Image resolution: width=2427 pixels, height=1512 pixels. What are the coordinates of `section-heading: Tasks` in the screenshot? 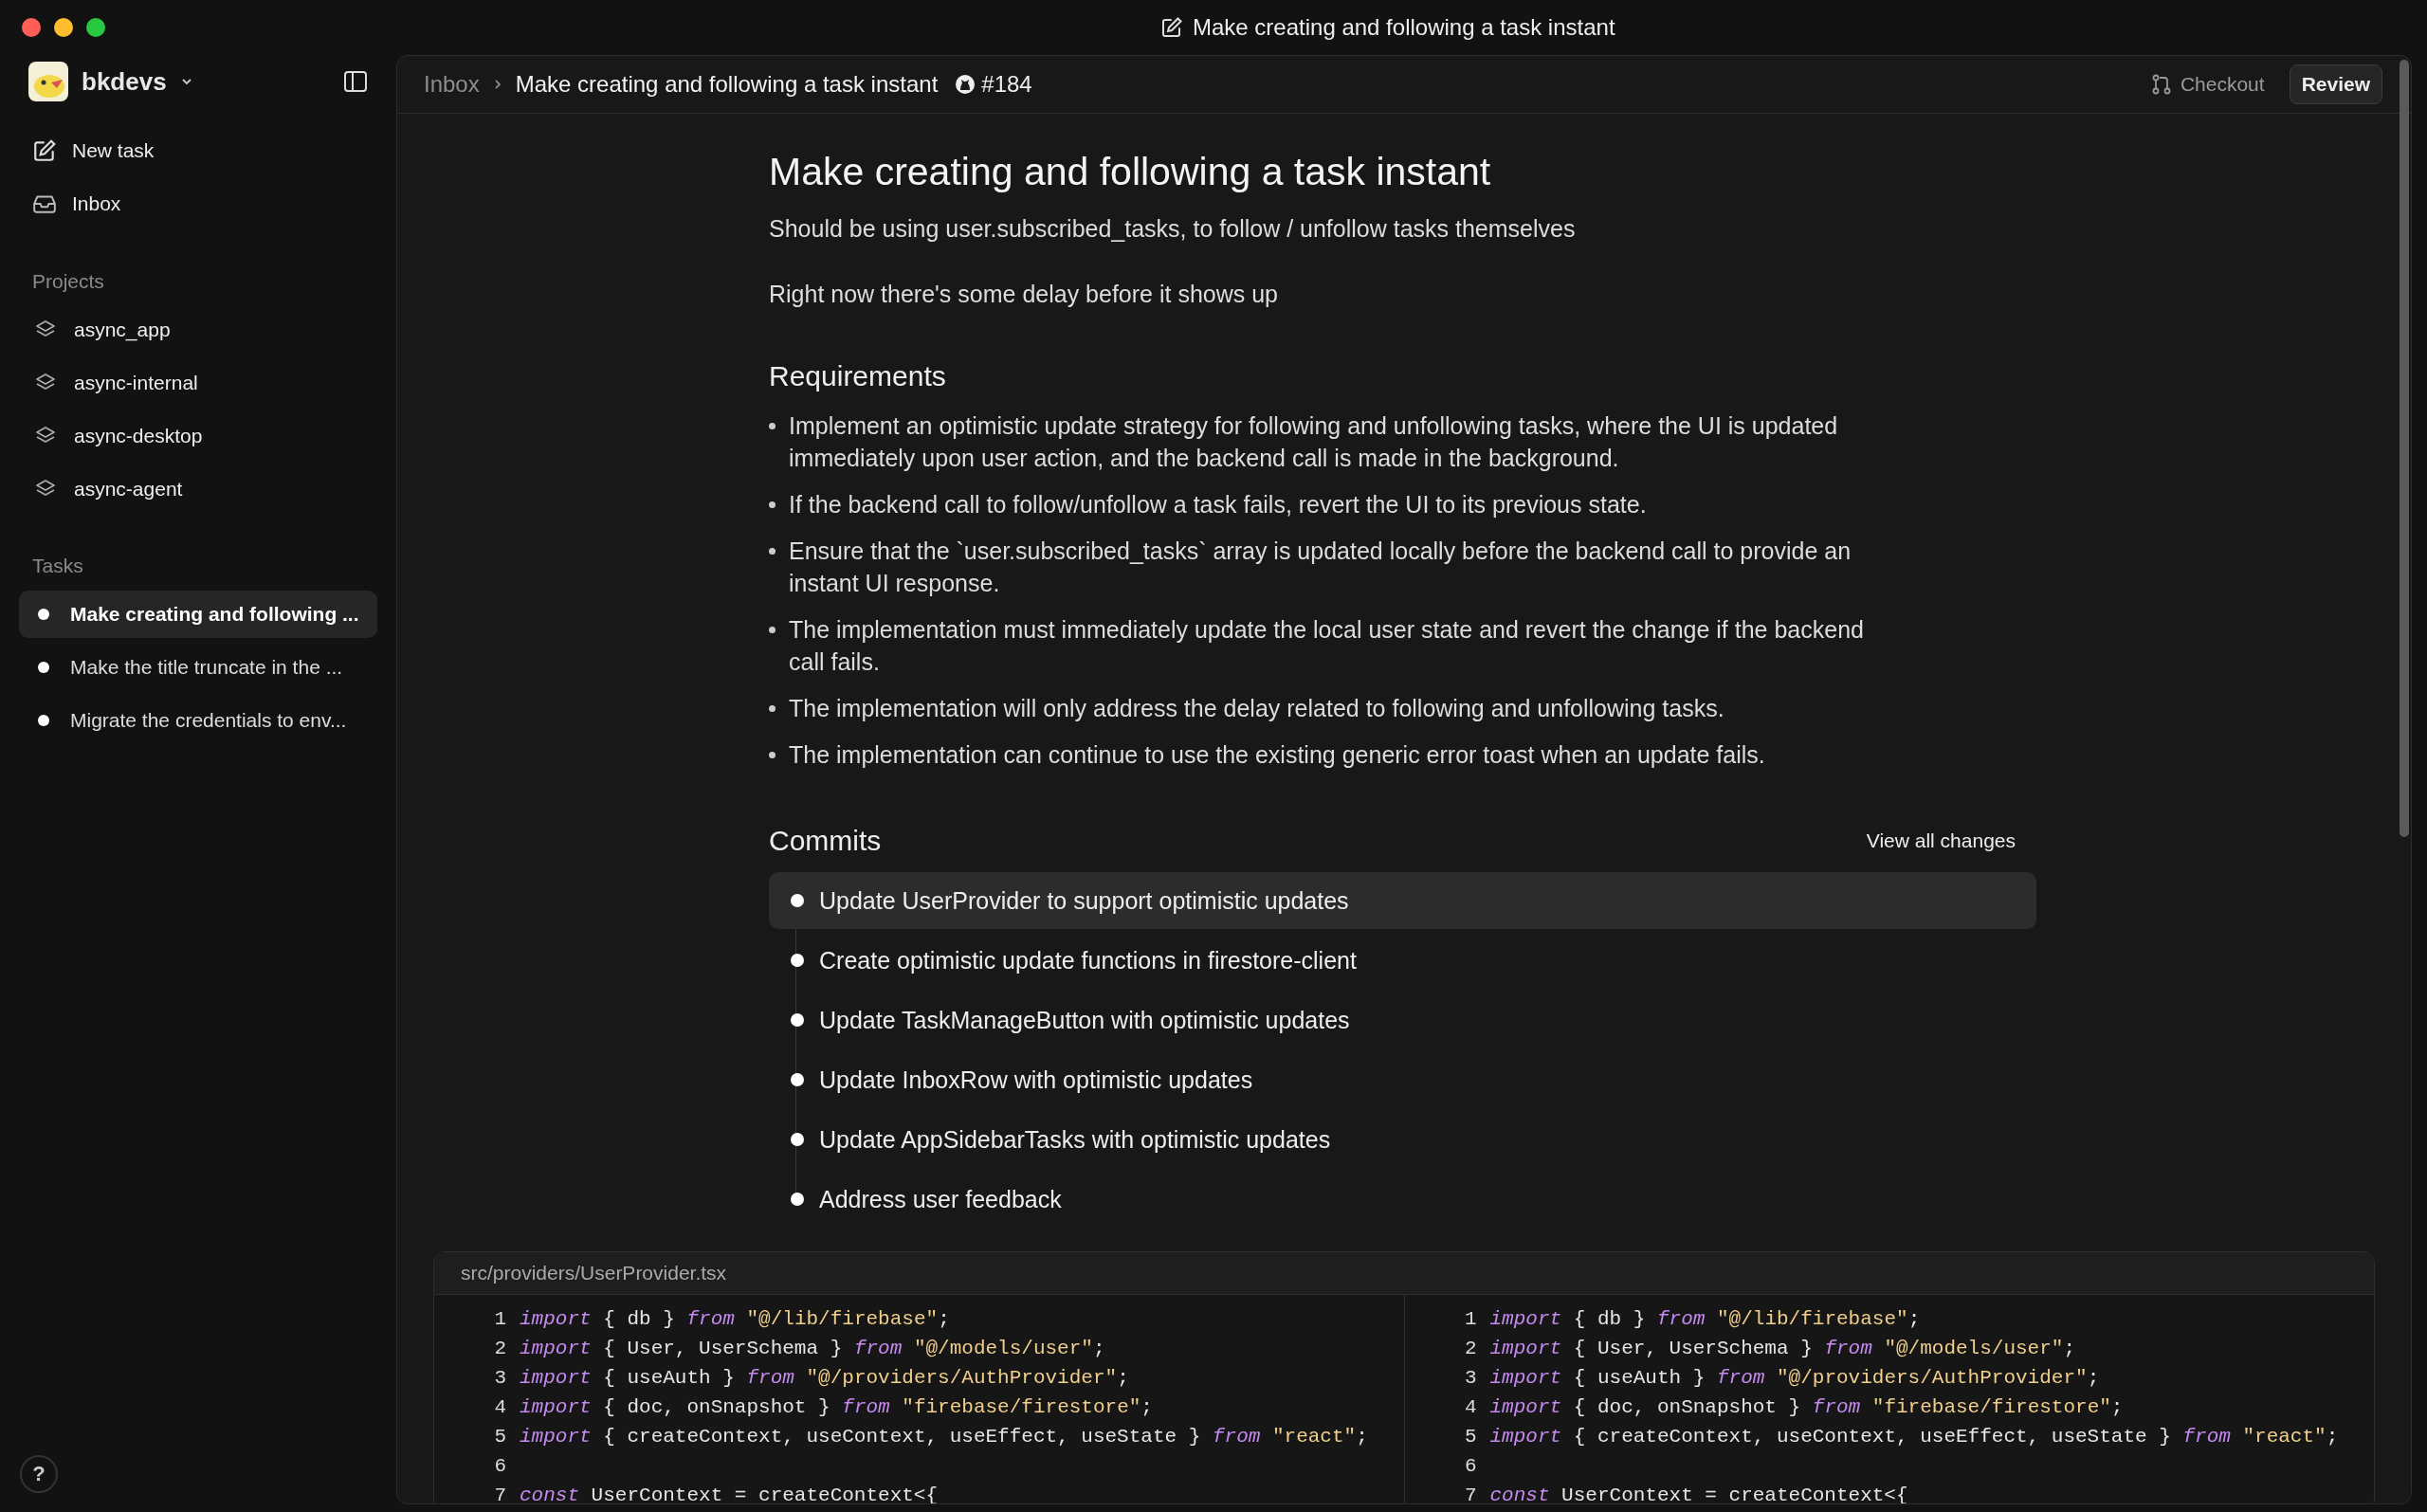 It's located at (58, 566).